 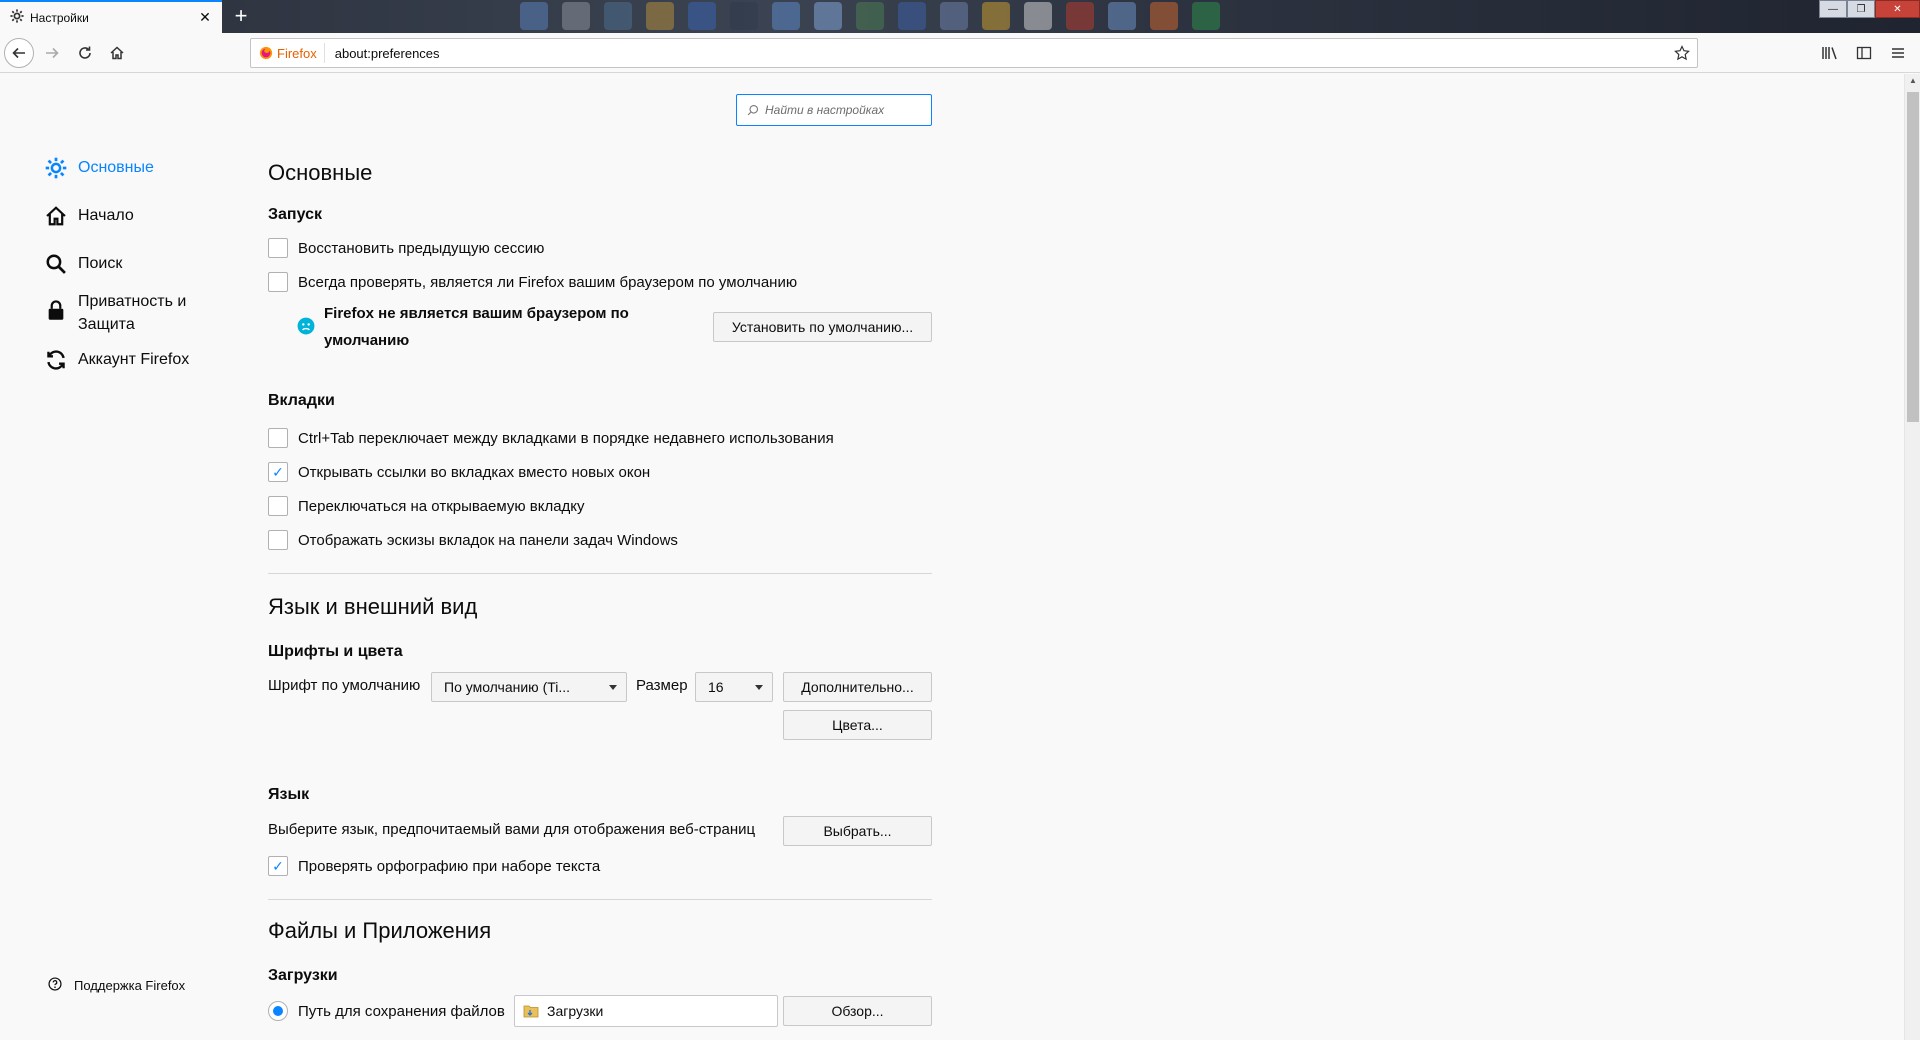 What do you see at coordinates (303, 975) in the screenshot?
I see `downloads-heading: Загрузки` at bounding box center [303, 975].